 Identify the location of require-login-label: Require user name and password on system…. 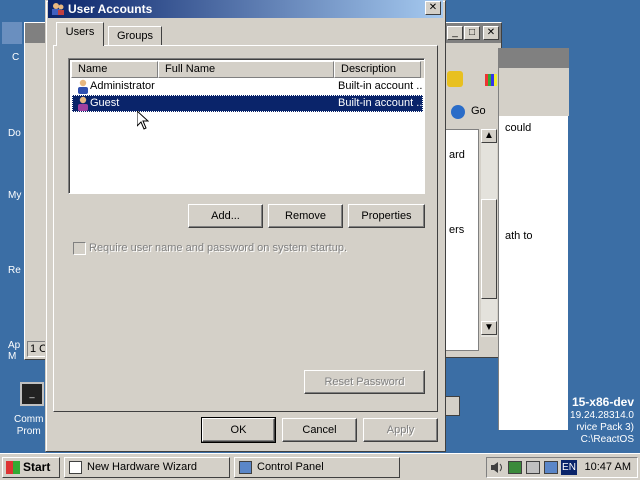
(218, 248).